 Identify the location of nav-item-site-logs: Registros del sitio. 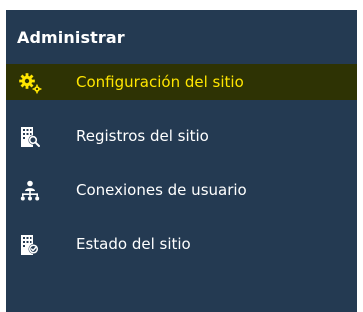
(181, 136).